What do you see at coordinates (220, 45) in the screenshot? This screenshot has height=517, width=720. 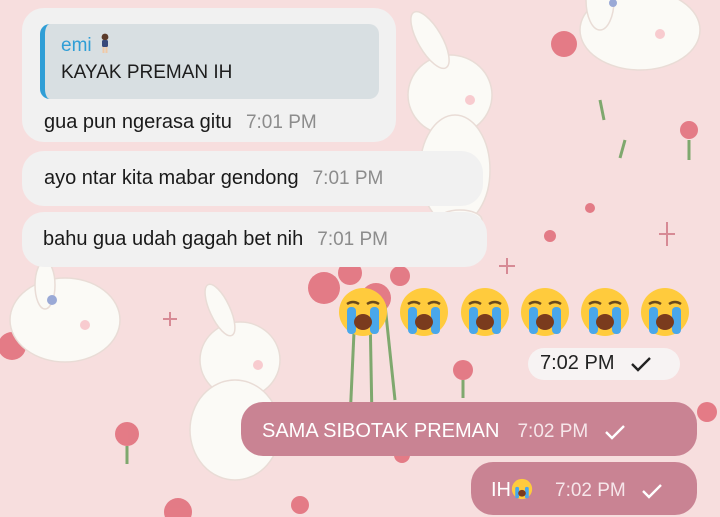 I see `quoted-reply-sender: emi` at bounding box center [220, 45].